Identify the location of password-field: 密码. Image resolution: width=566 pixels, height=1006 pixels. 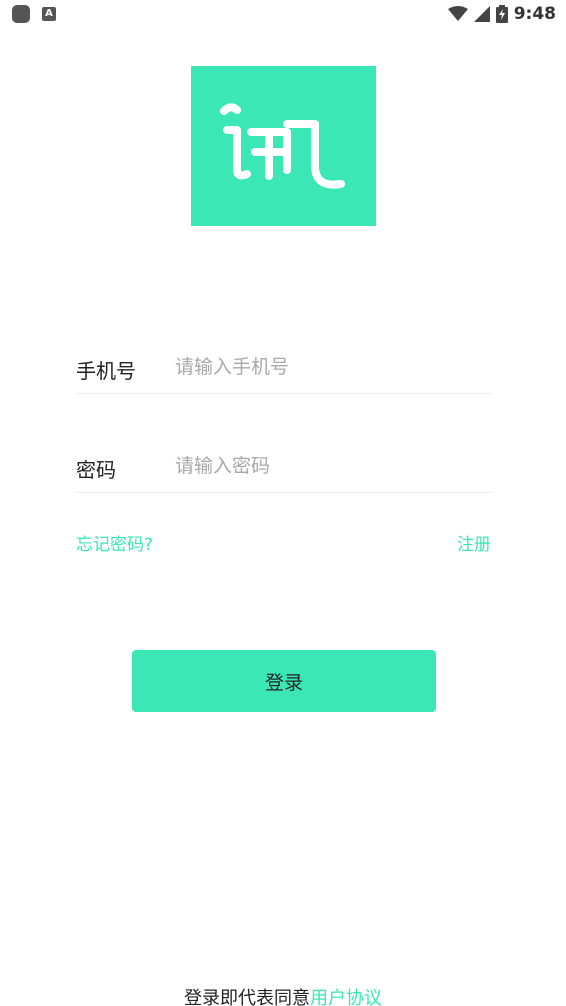
(284, 467).